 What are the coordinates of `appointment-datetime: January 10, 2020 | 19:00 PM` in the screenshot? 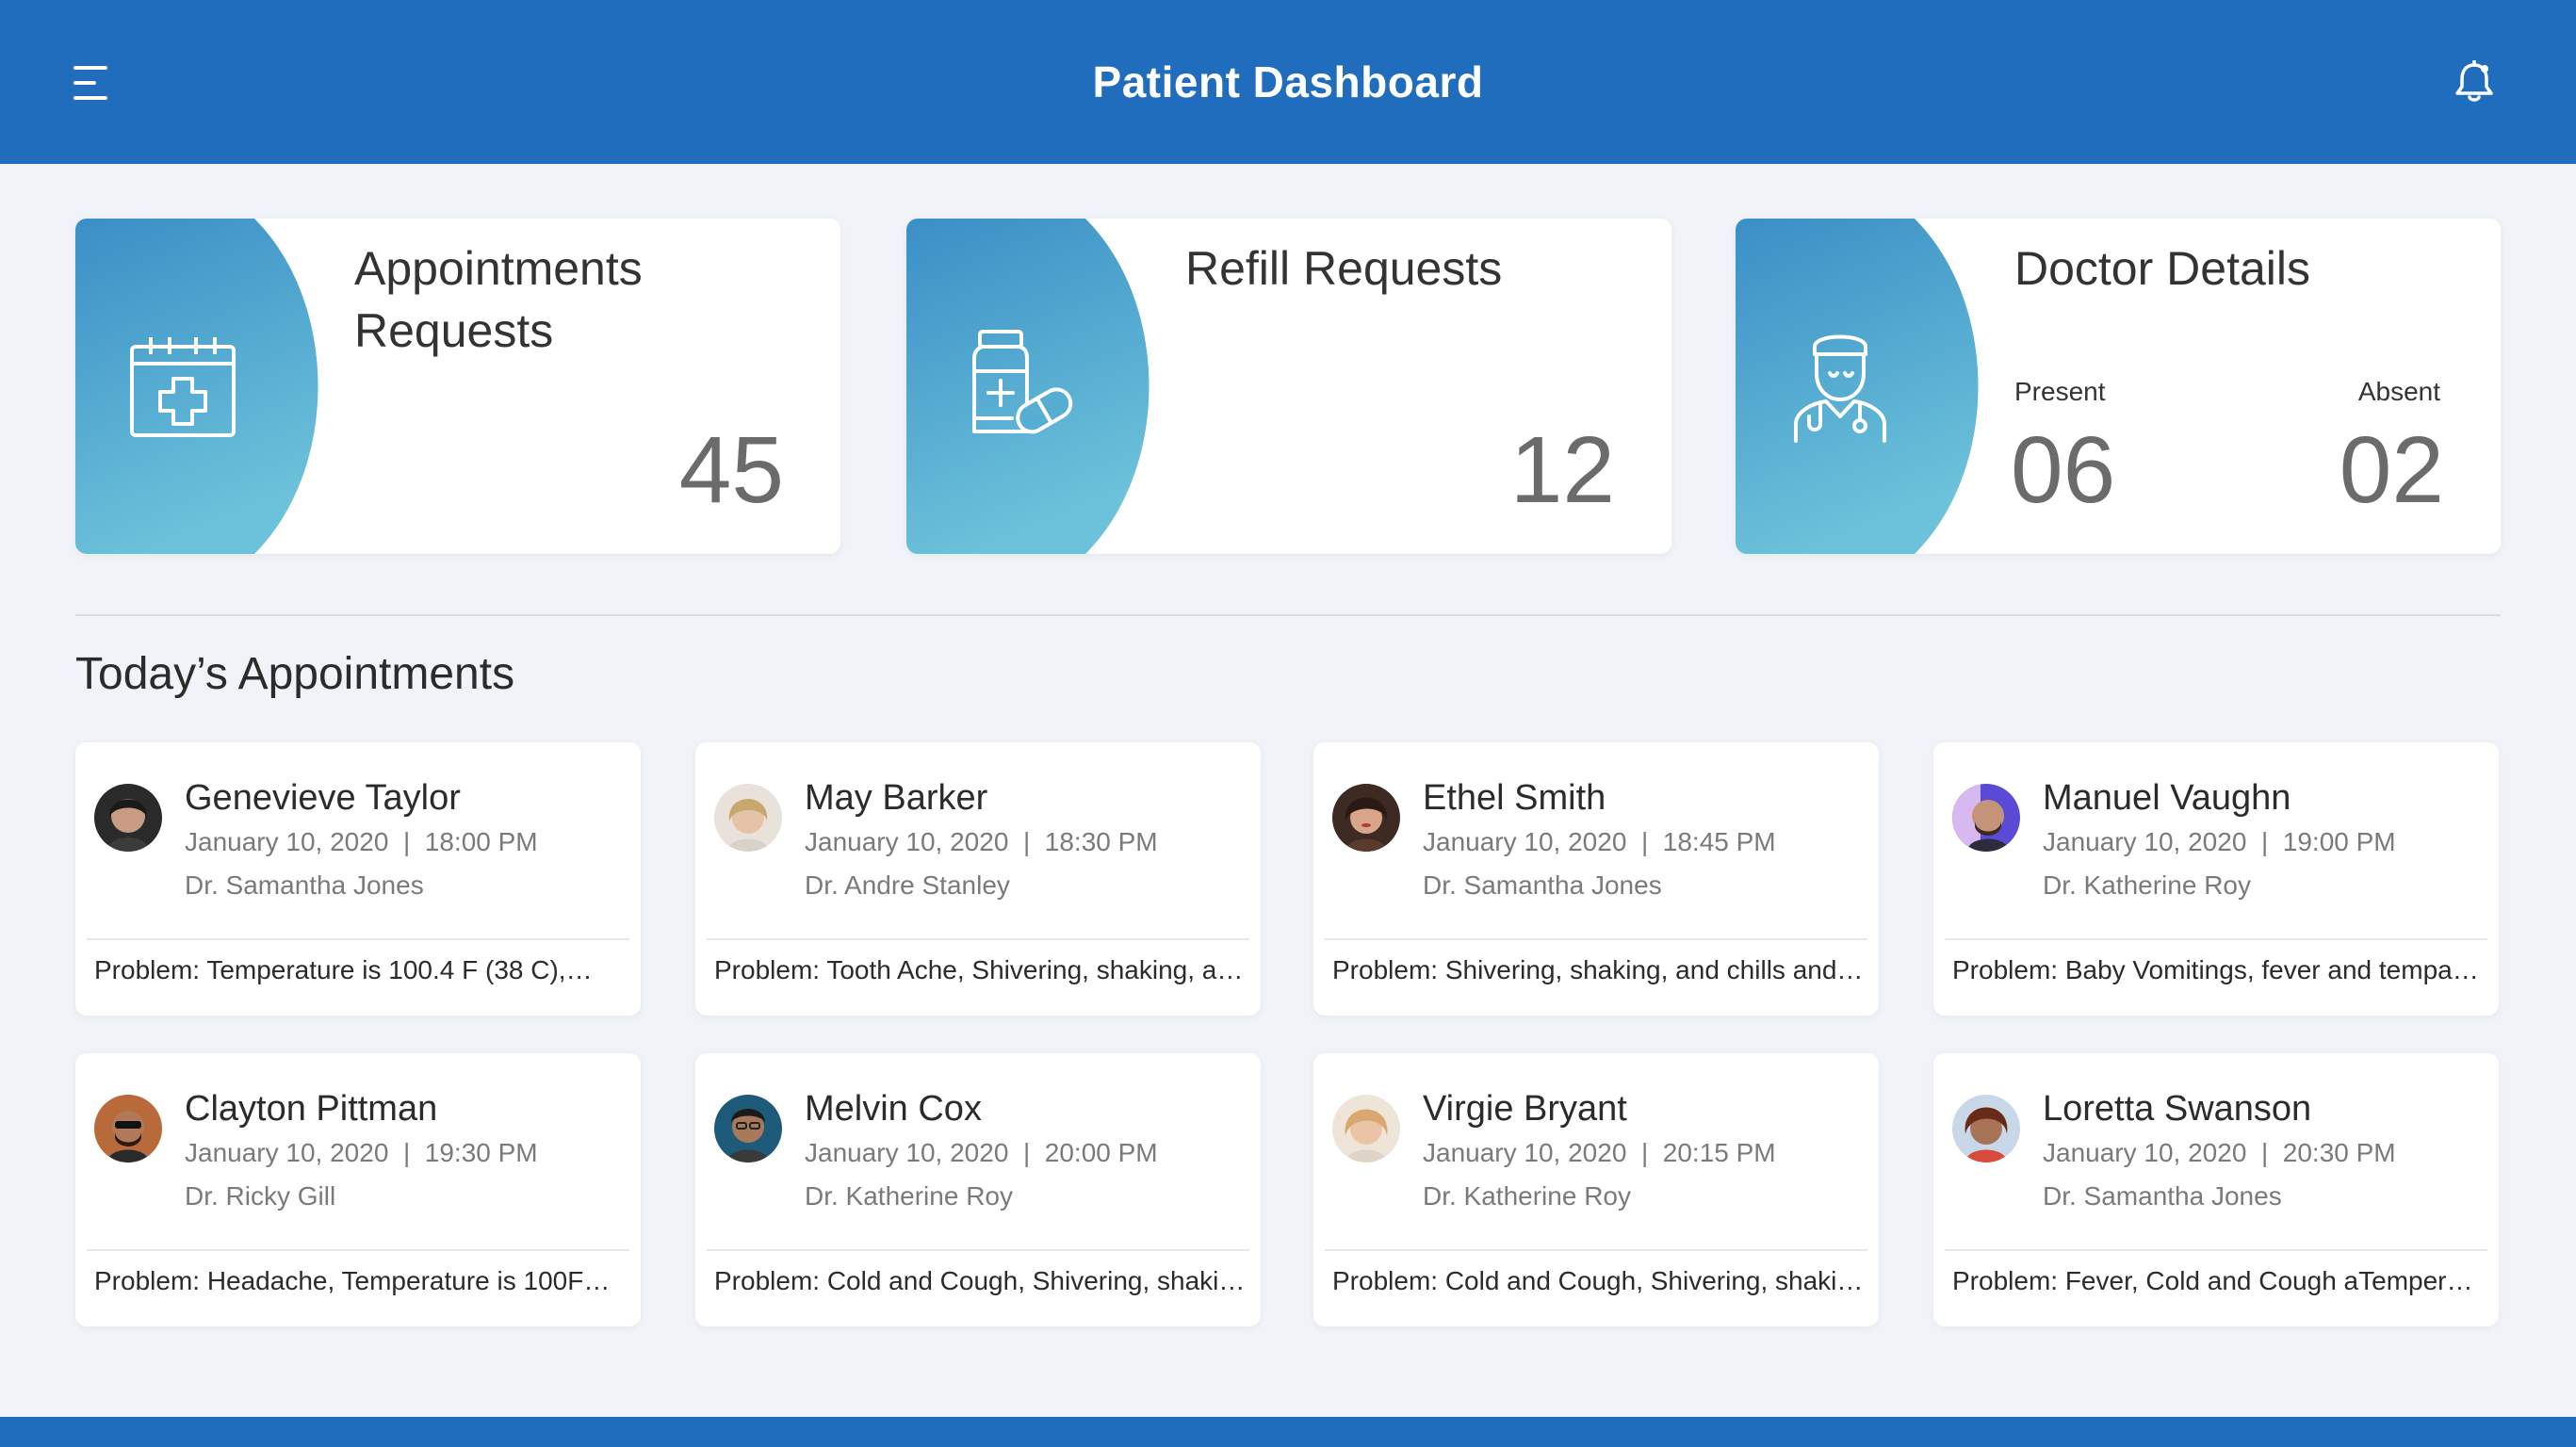 It's located at (2219, 841).